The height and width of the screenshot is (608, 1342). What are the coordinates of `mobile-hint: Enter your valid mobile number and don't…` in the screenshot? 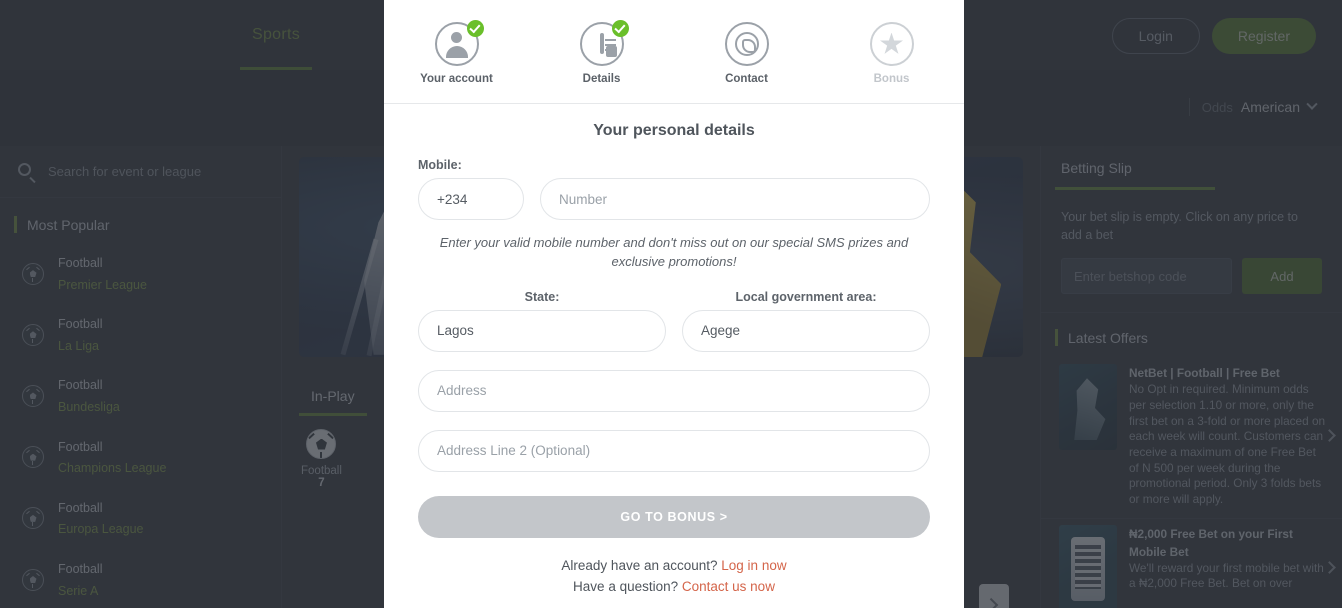 It's located at (674, 252).